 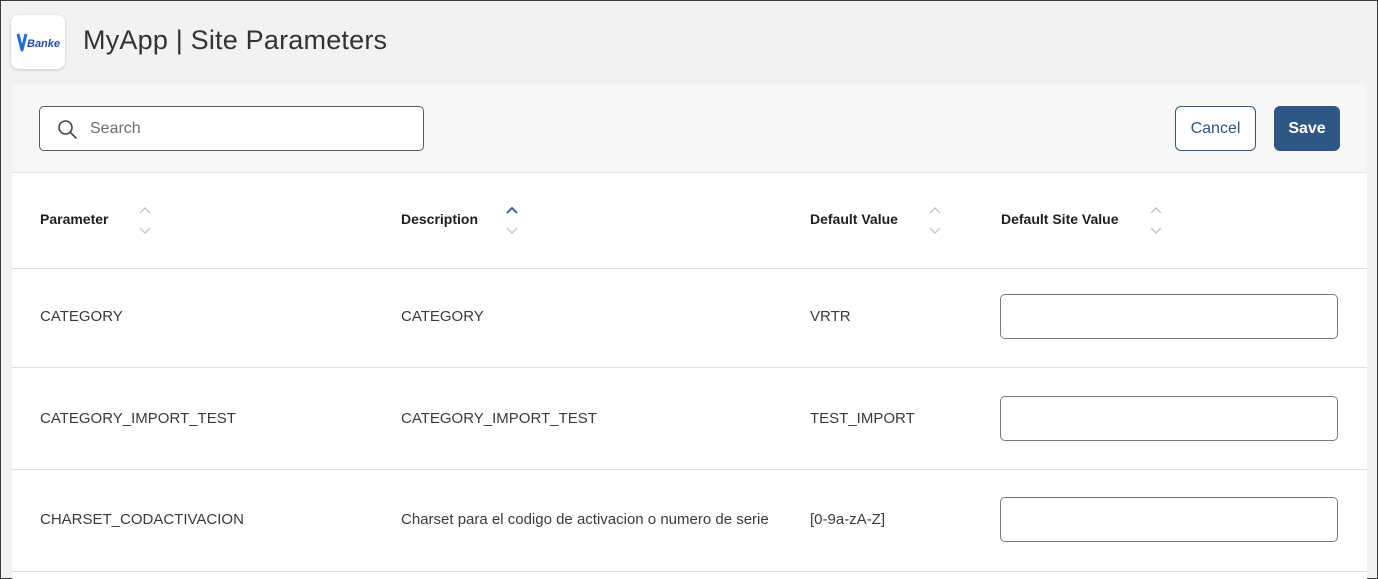 What do you see at coordinates (235, 40) in the screenshot?
I see `page-title: MyApp | Site Parameters` at bounding box center [235, 40].